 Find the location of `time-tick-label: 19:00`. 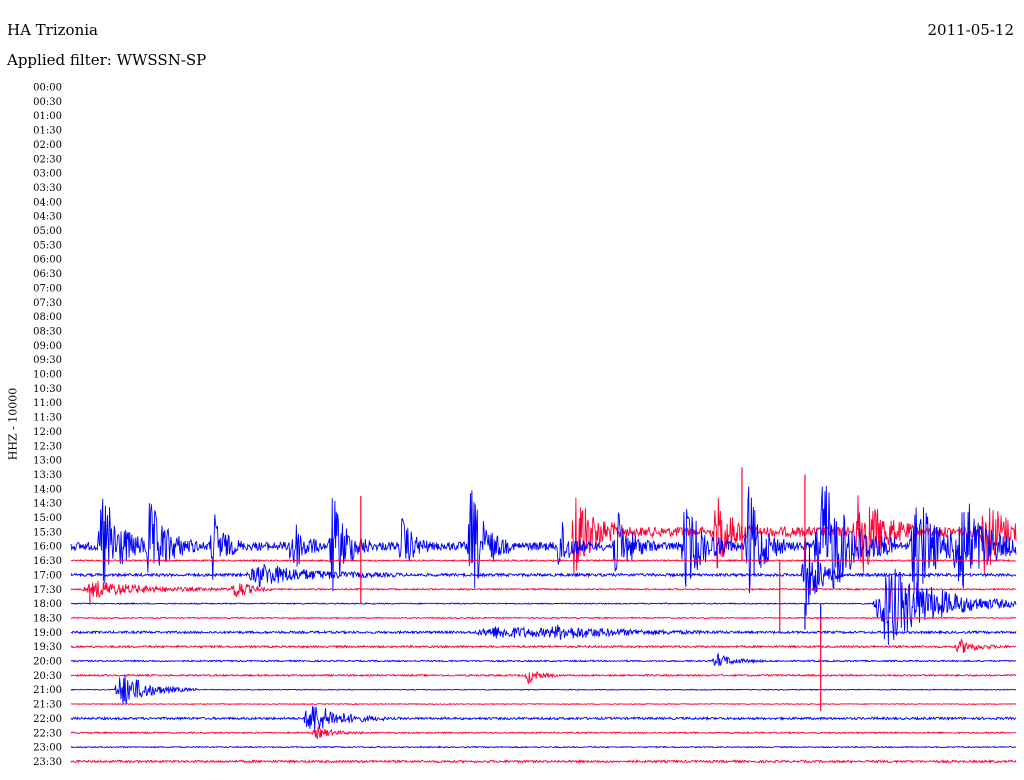

time-tick-label: 19:00 is located at coordinates (47, 633).